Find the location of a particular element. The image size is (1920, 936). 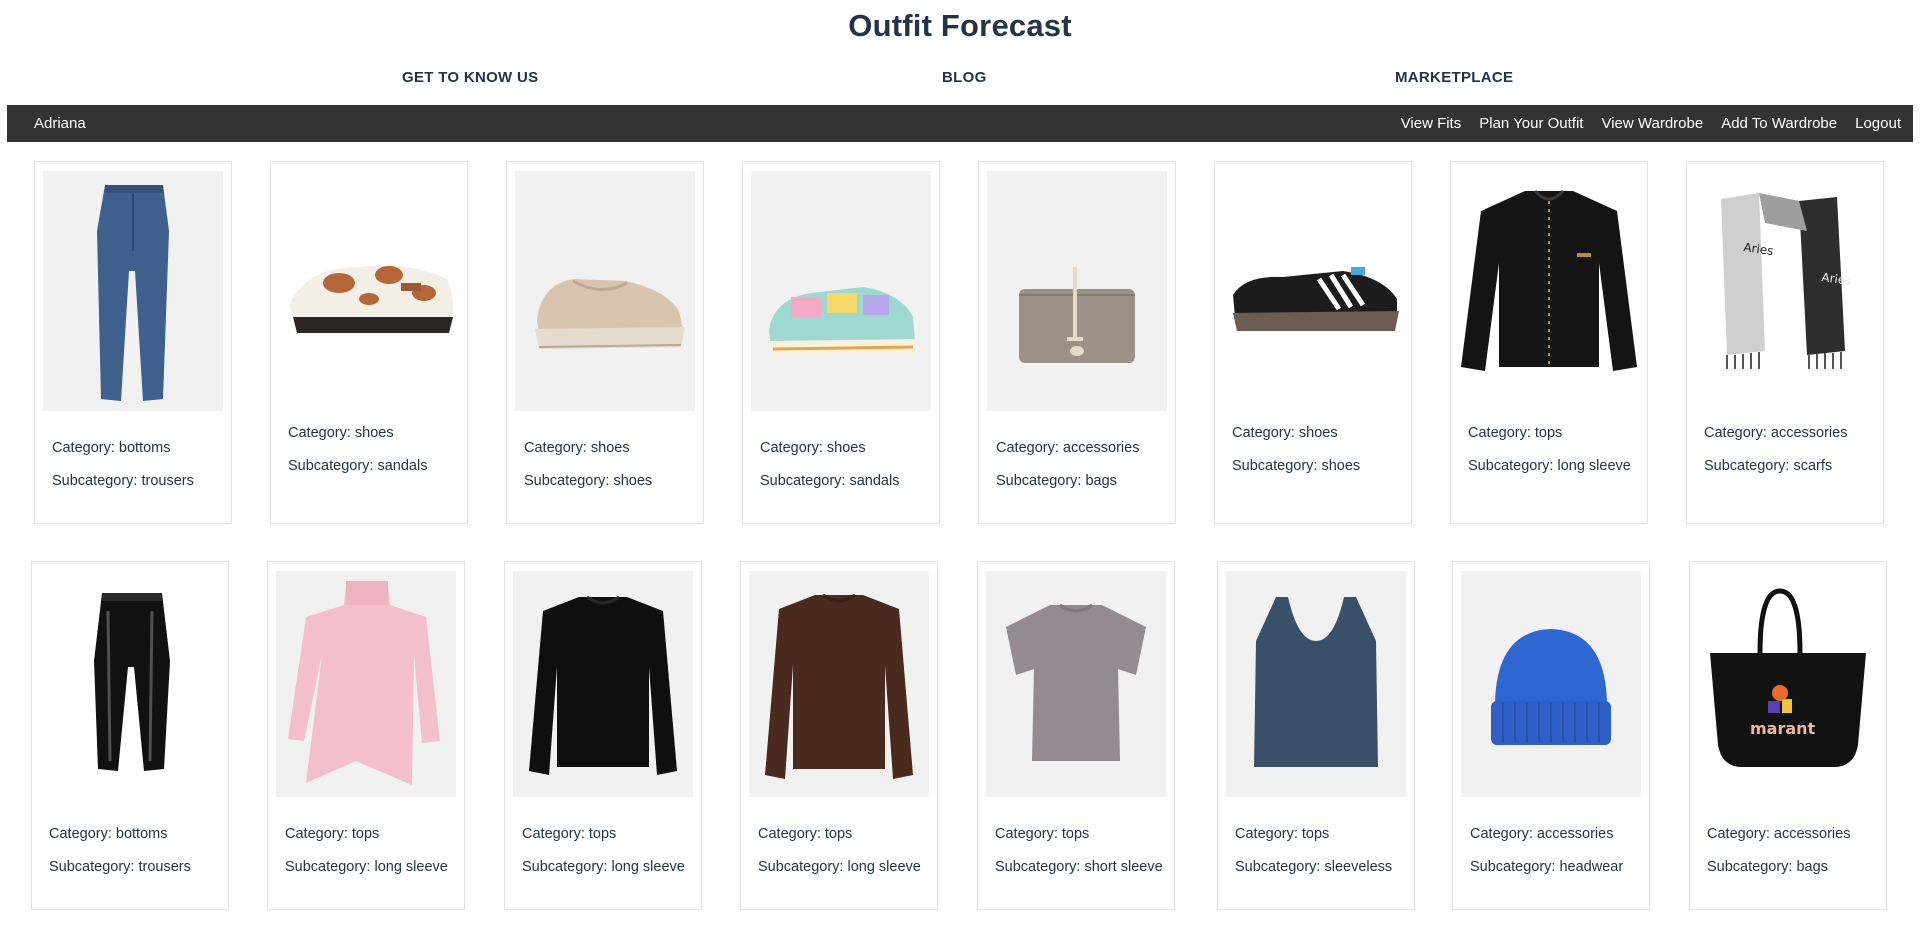

plan-your-outfit-link: Plan Your Outfit is located at coordinates (1531, 123).